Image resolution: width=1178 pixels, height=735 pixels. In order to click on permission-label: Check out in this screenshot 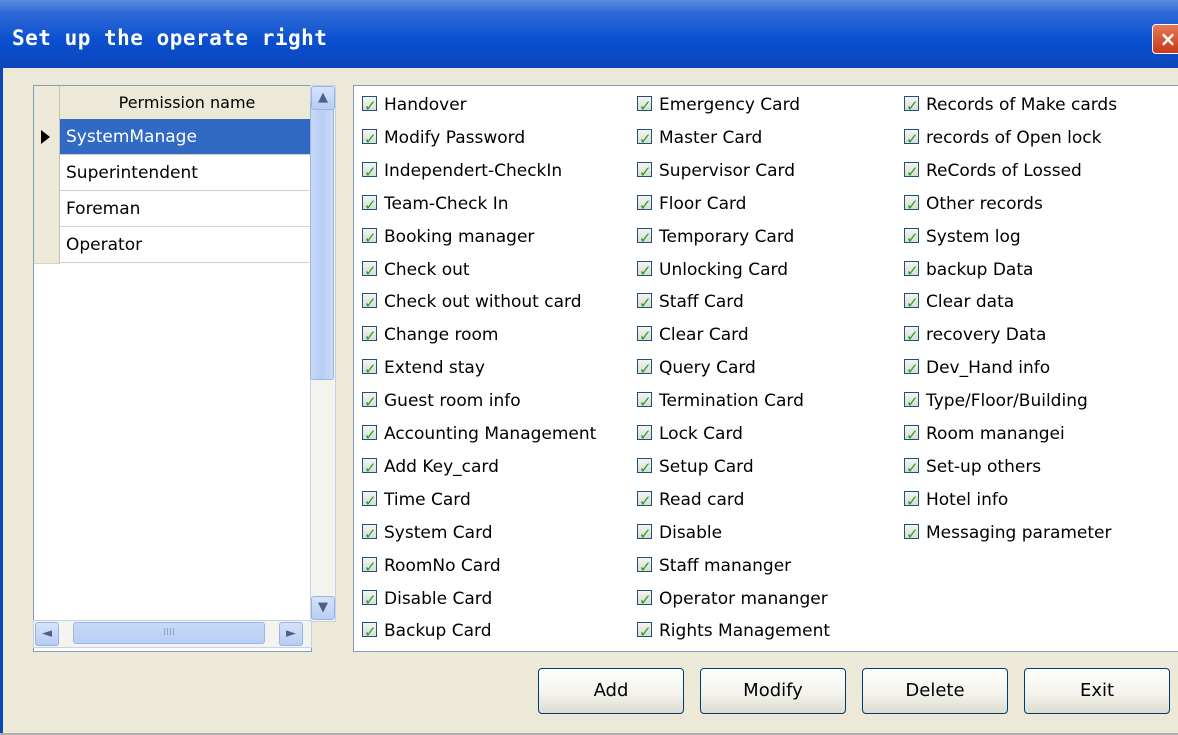, I will do `click(427, 269)`.